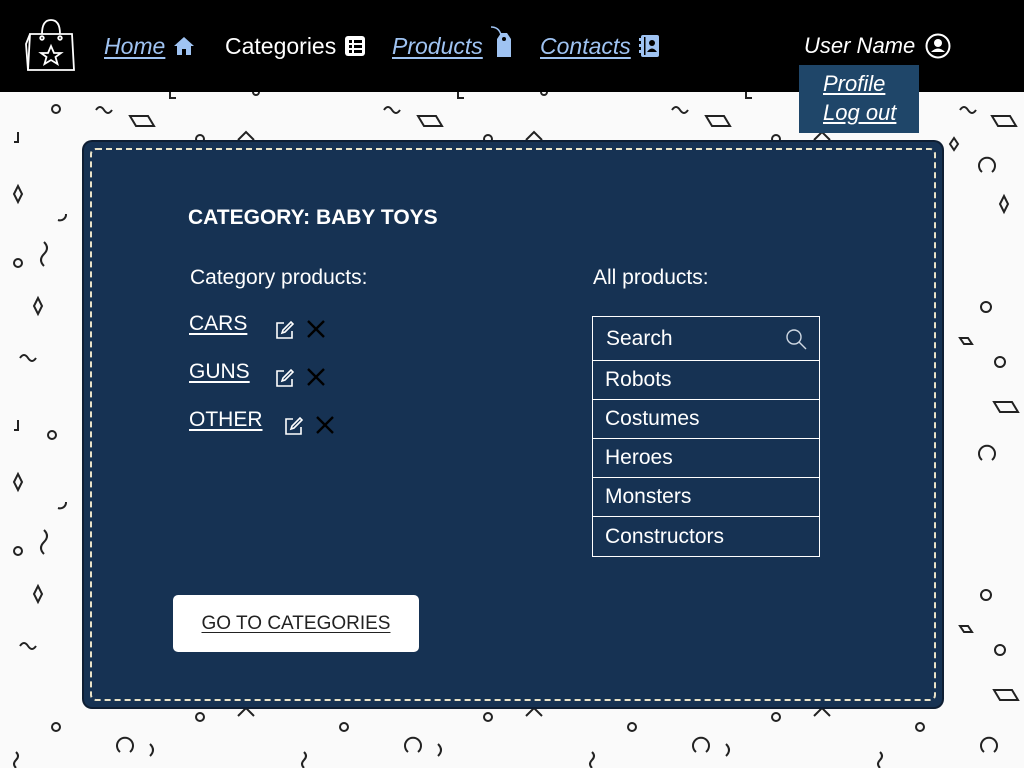  Describe the element at coordinates (257, 384) in the screenshot. I see `list-item: GUNS` at that location.